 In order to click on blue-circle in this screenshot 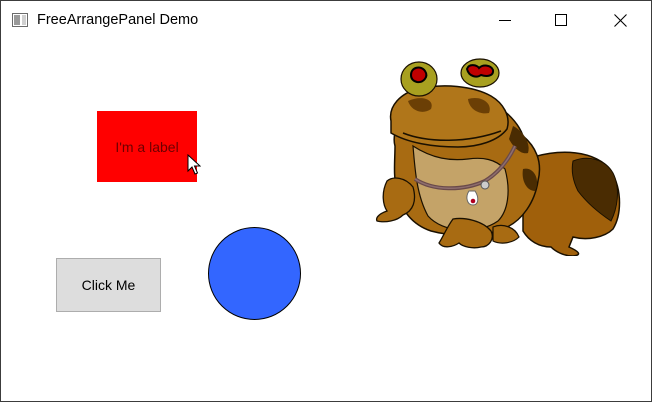, I will do `click(254, 273)`.